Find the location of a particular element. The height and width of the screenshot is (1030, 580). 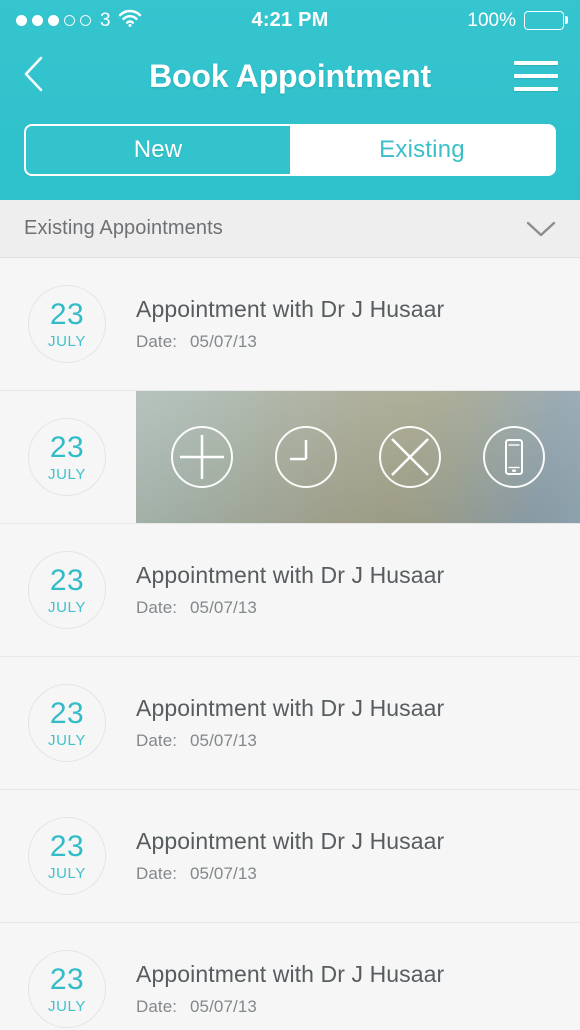

tab-new: New is located at coordinates (158, 150).